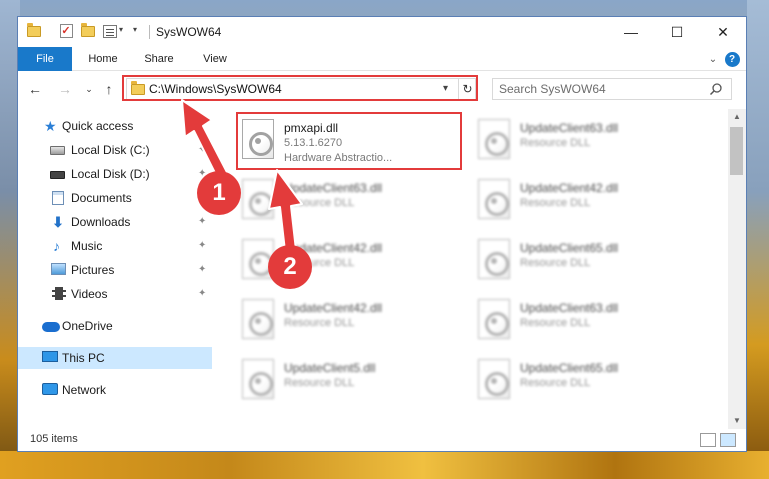  What do you see at coordinates (242, 175) in the screenshot?
I see `annotation-arrows` at bounding box center [242, 175].